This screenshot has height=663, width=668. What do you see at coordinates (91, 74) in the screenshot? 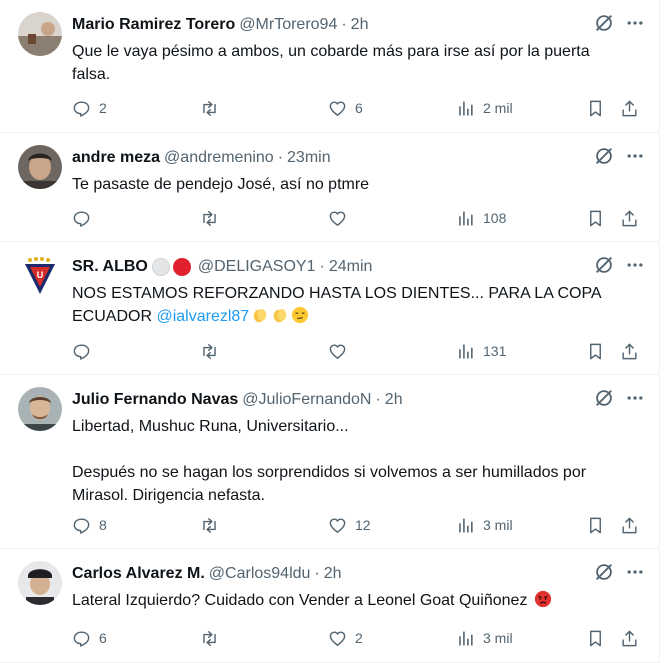
I see `tweet-text-line: falsa.` at bounding box center [91, 74].